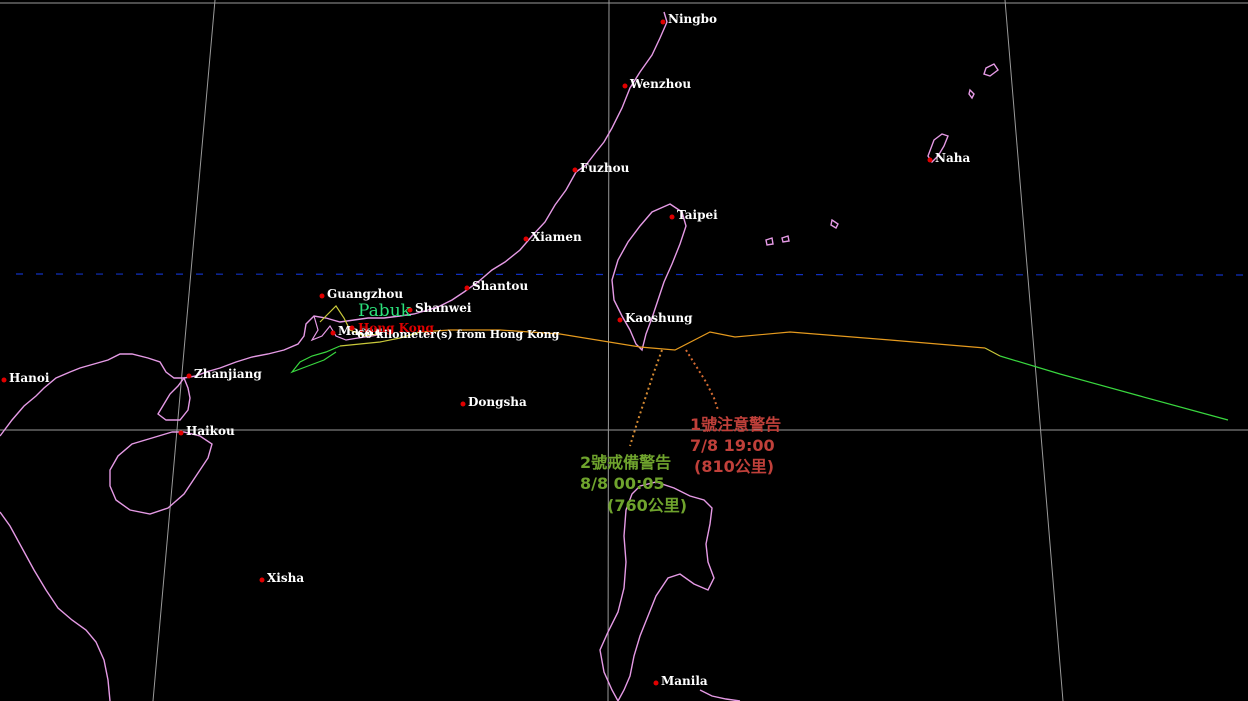 This screenshot has height=701, width=1248. I want to click on city-label: Taipei, so click(697, 215).